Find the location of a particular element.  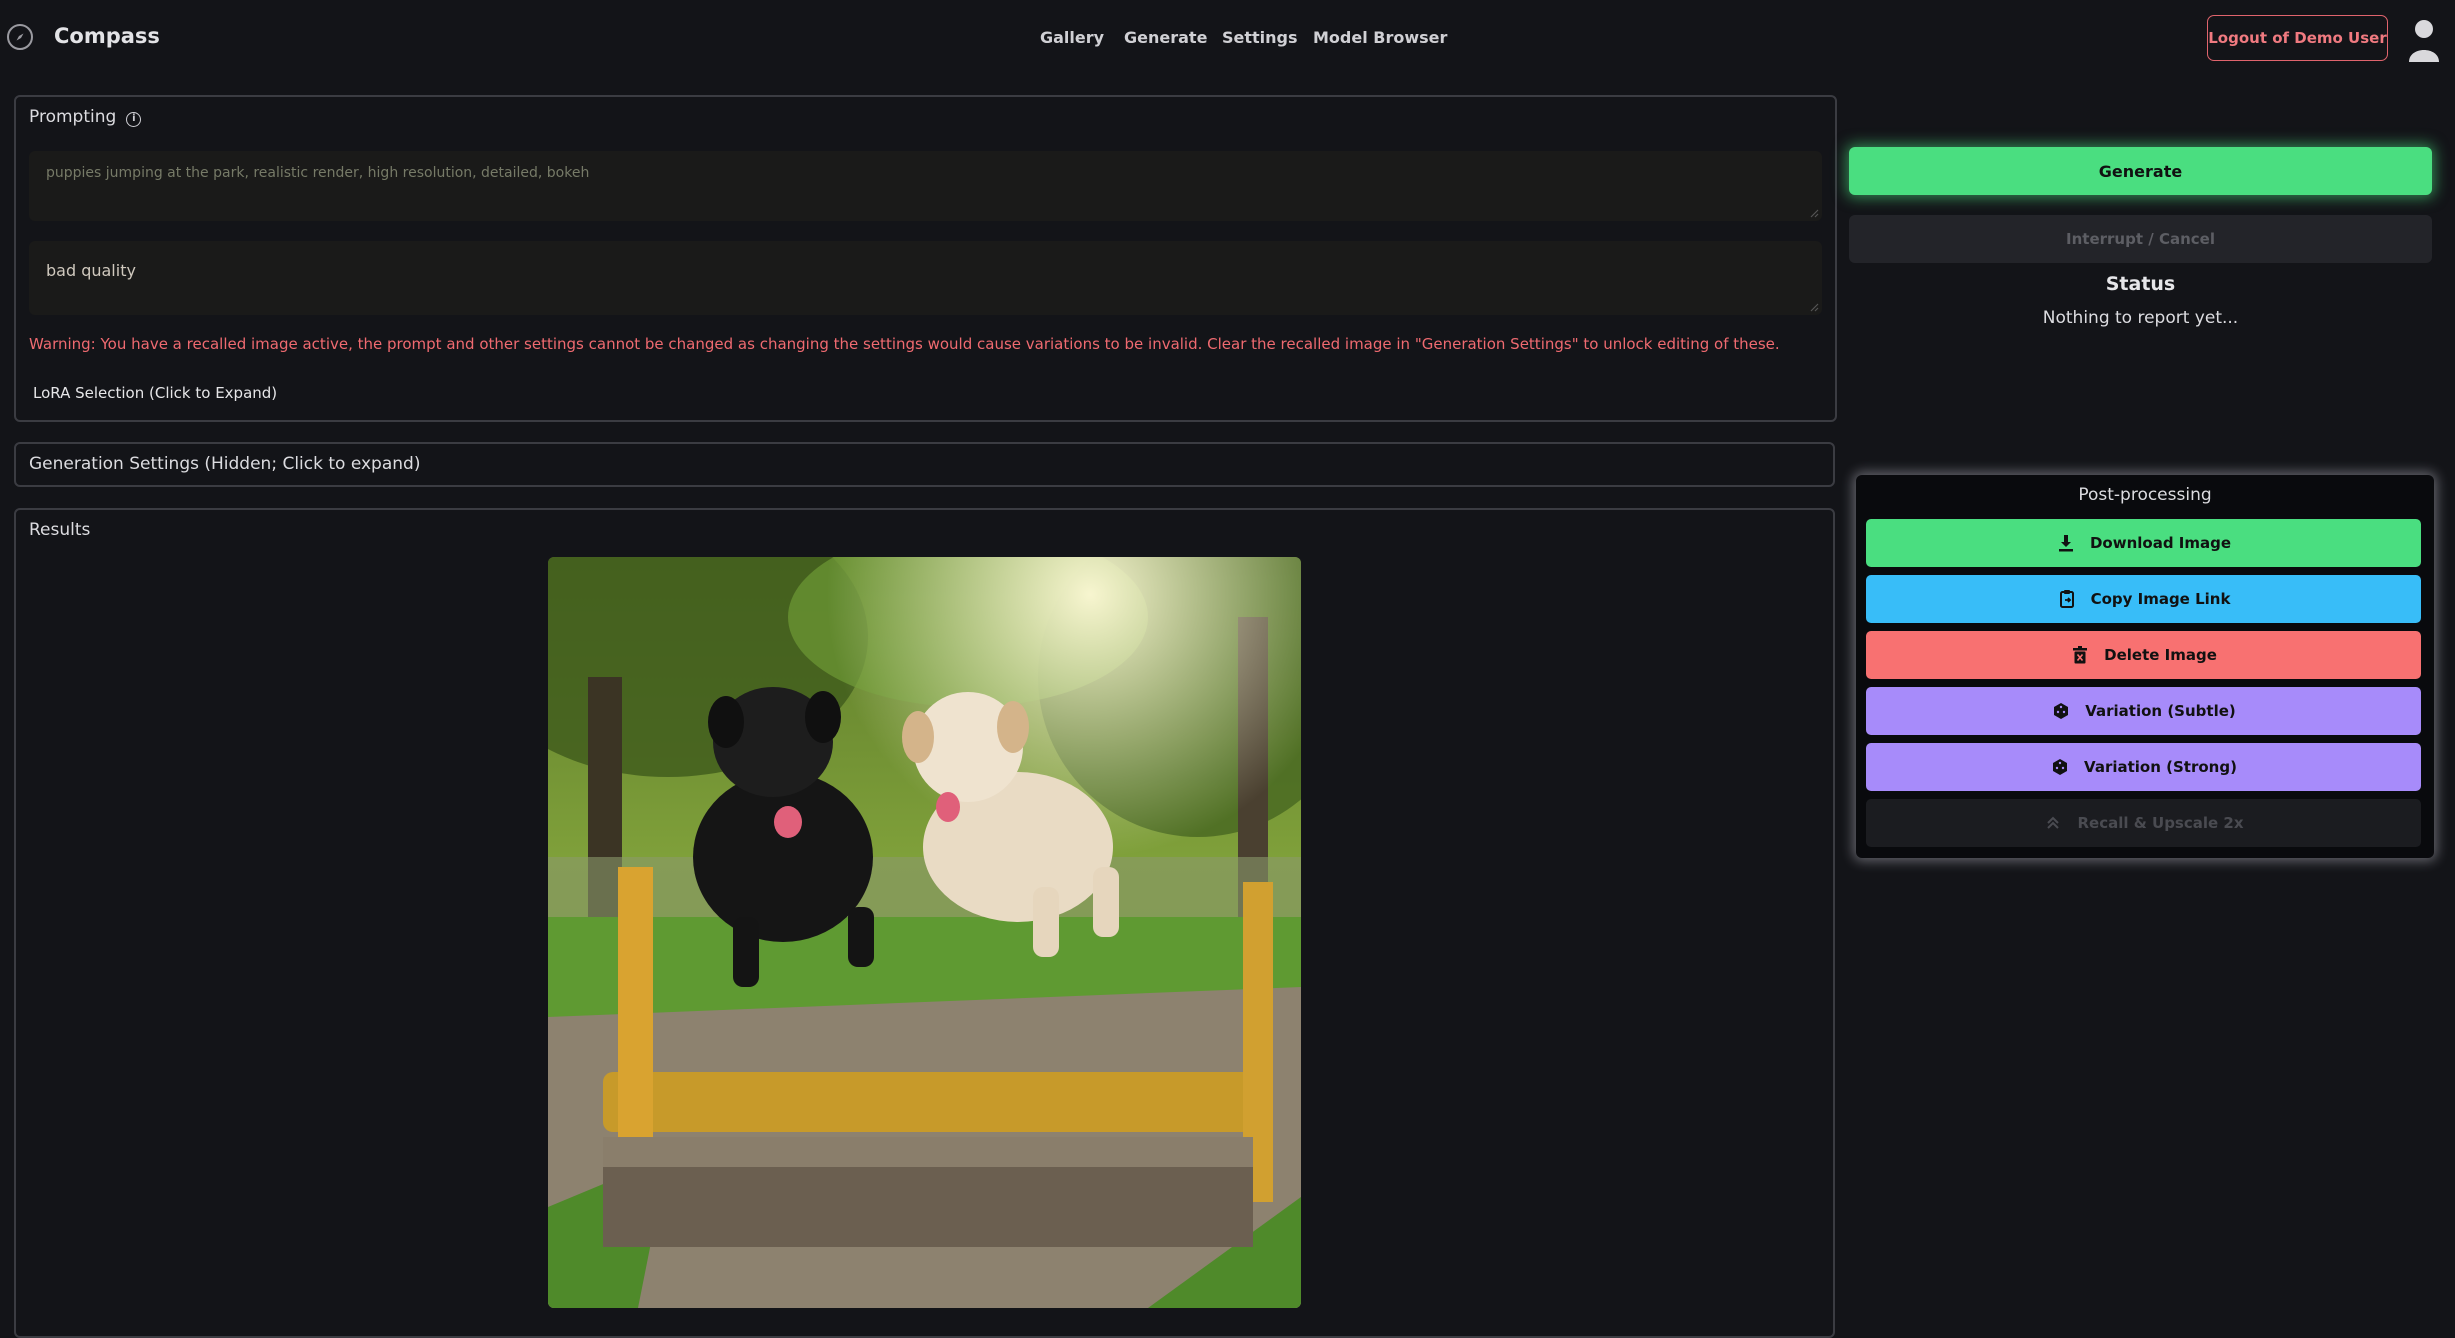

copy-image-link-label: Copy Image Link is located at coordinates (2160, 599).